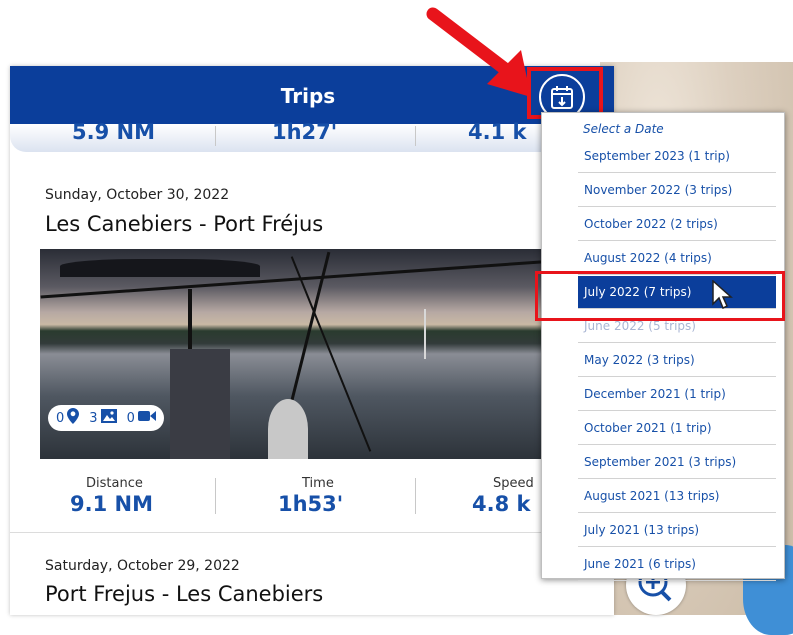  Describe the element at coordinates (288, 429) in the screenshot. I see `lifebuoy` at that location.